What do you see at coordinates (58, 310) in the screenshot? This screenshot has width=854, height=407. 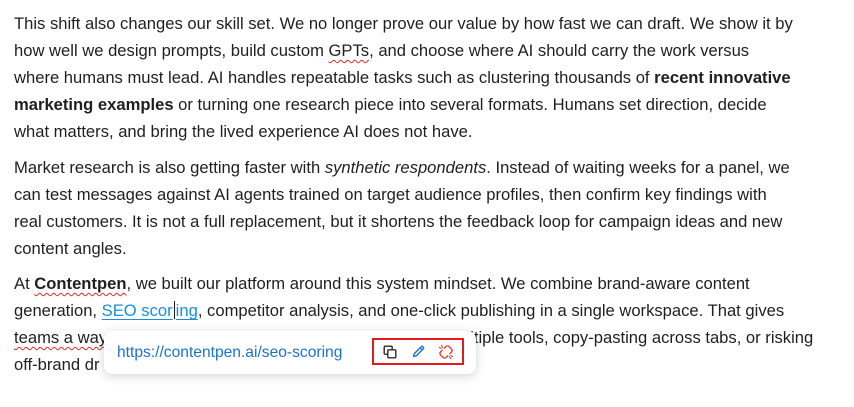 I see `text-run: generation,` at bounding box center [58, 310].